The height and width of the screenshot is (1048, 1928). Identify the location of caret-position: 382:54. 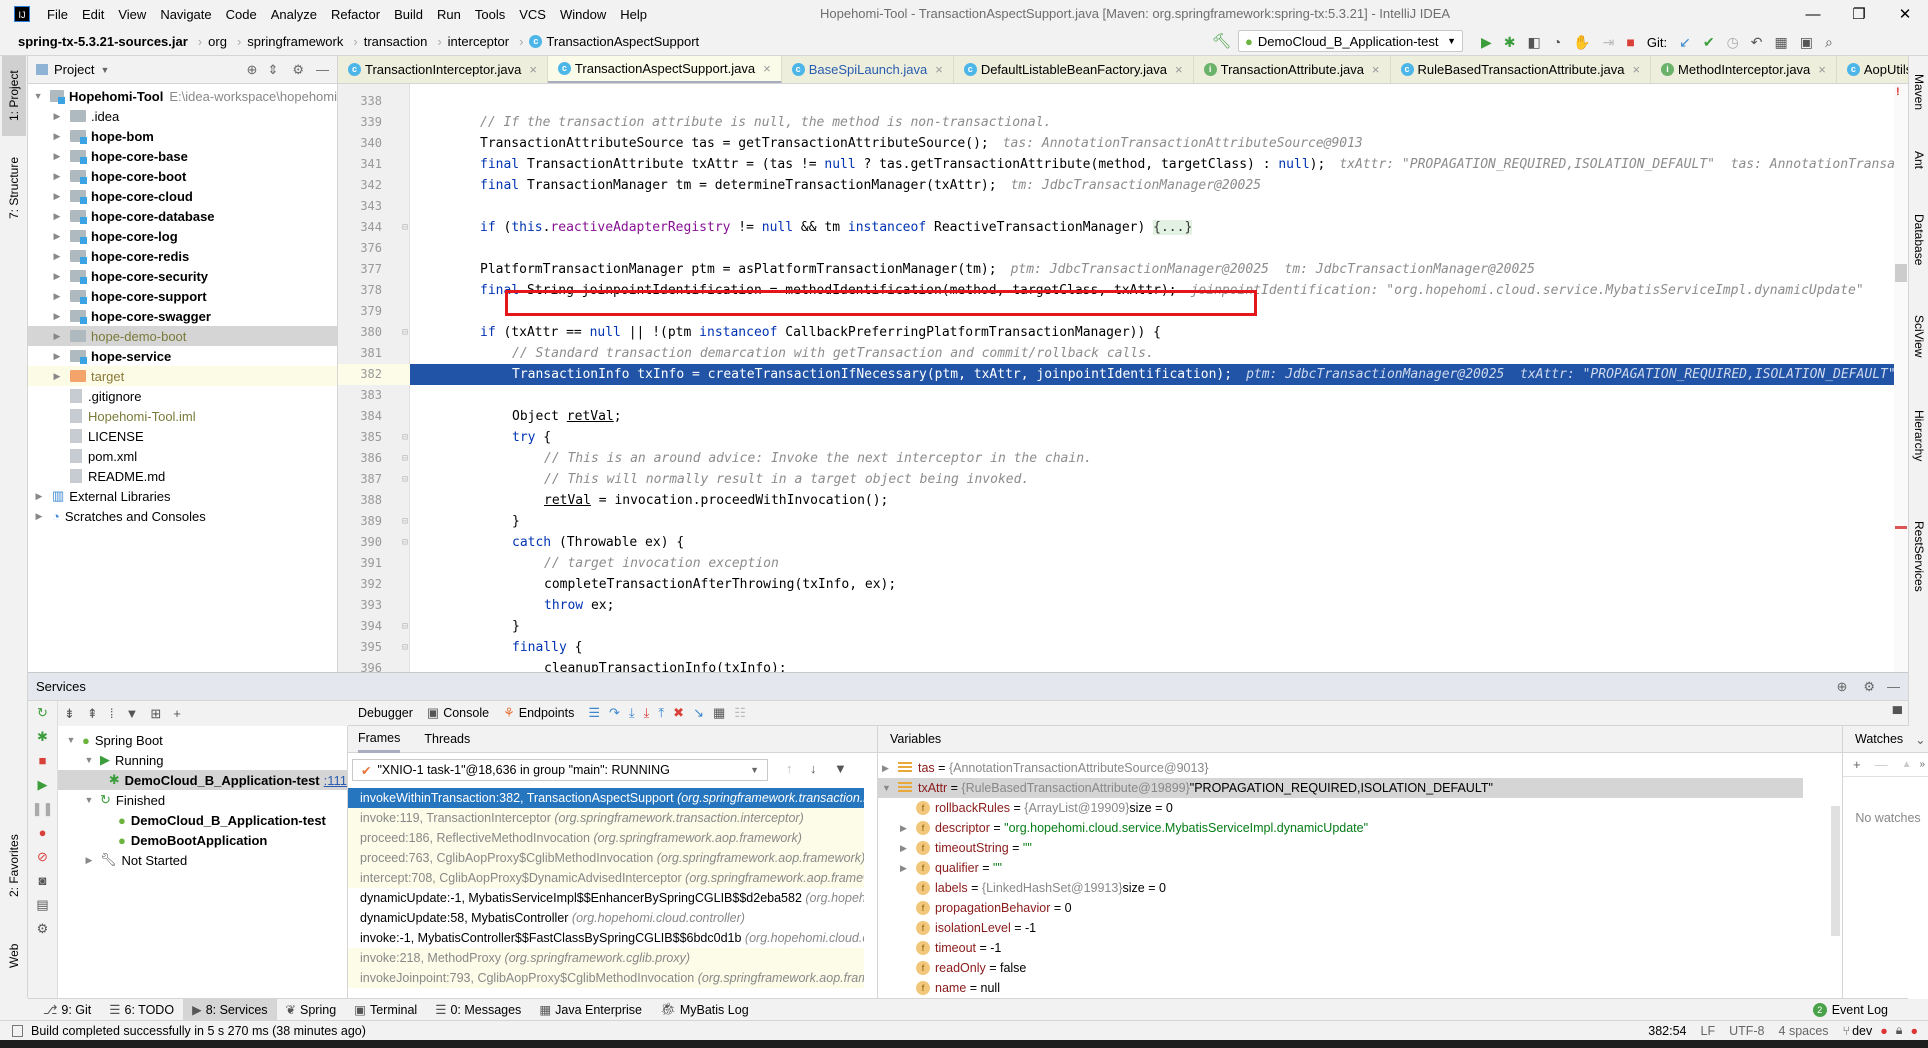
(1667, 1031).